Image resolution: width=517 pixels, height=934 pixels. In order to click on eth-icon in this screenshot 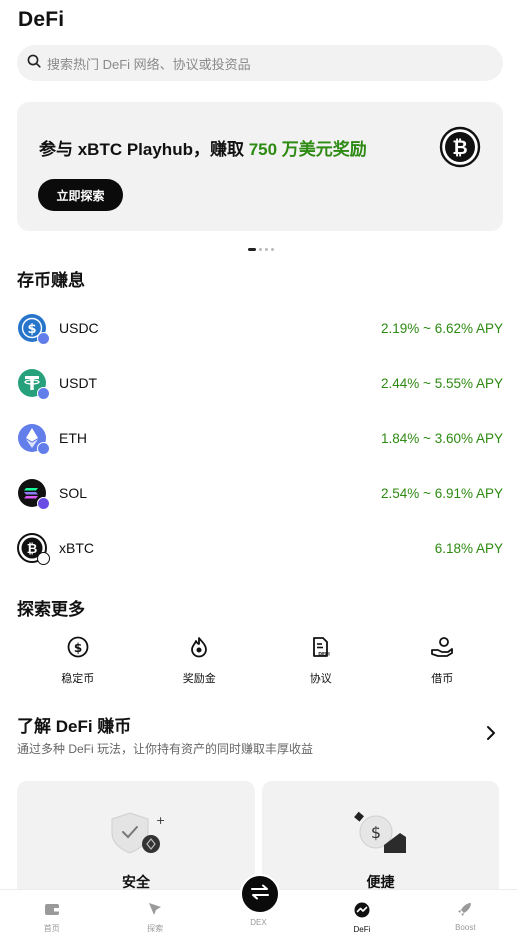, I will do `click(33, 439)`.